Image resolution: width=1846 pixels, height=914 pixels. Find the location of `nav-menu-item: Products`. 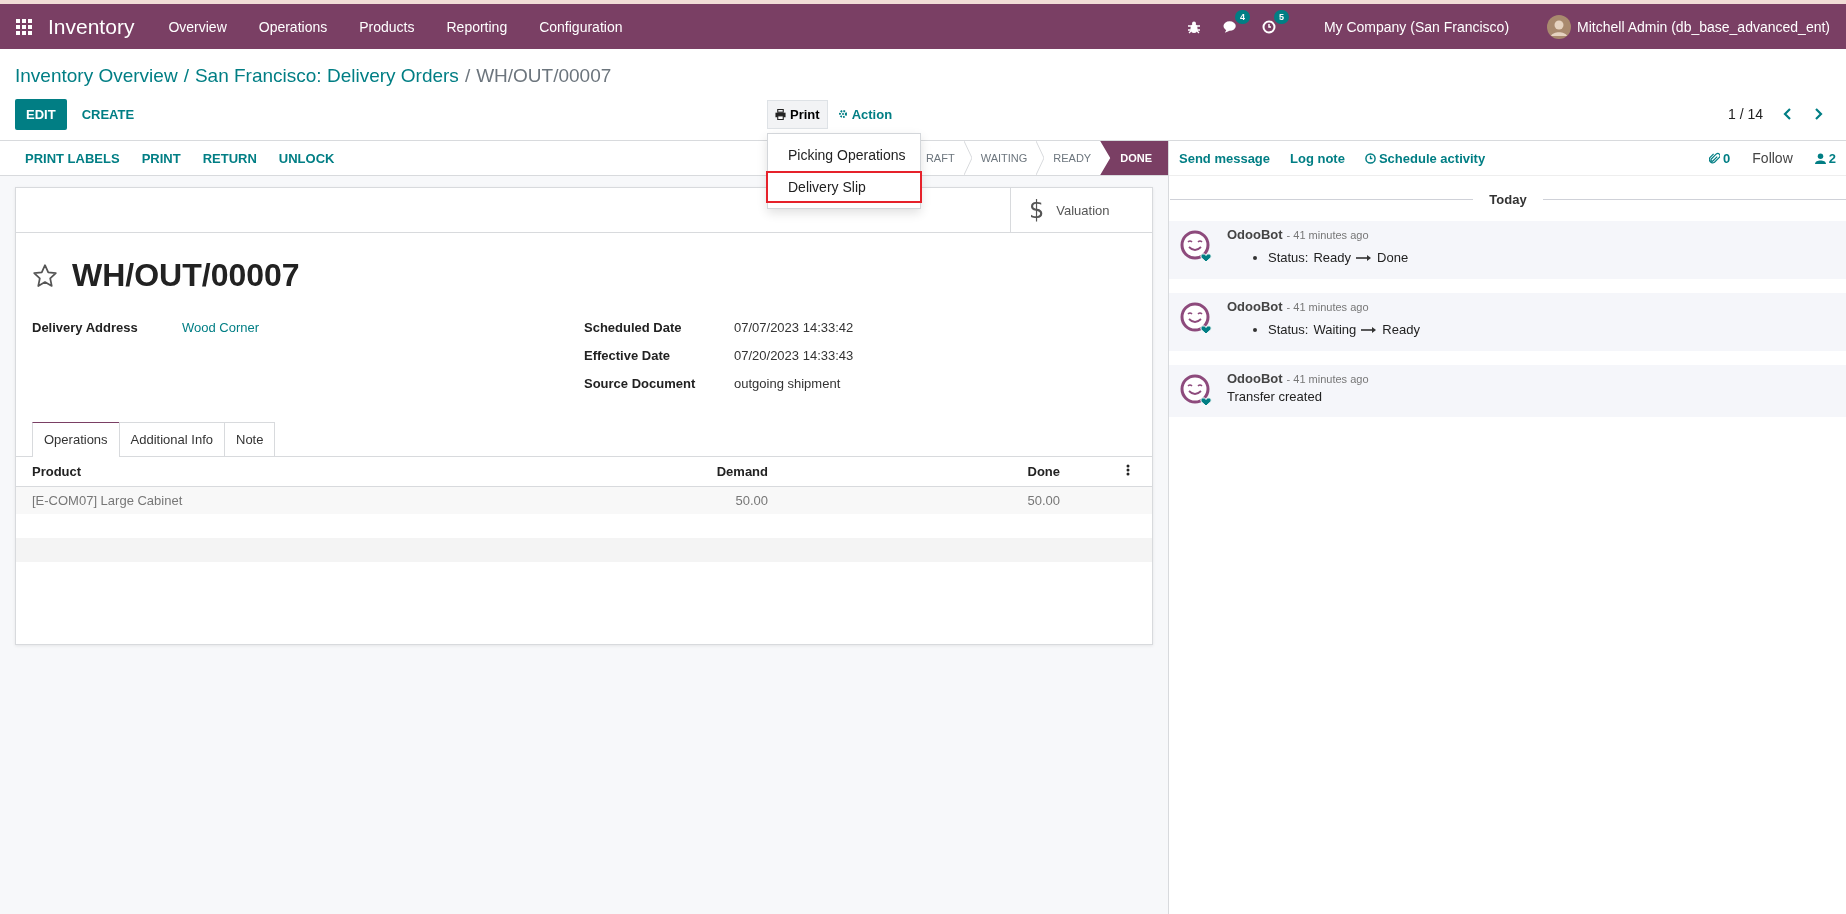

nav-menu-item: Products is located at coordinates (387, 26).